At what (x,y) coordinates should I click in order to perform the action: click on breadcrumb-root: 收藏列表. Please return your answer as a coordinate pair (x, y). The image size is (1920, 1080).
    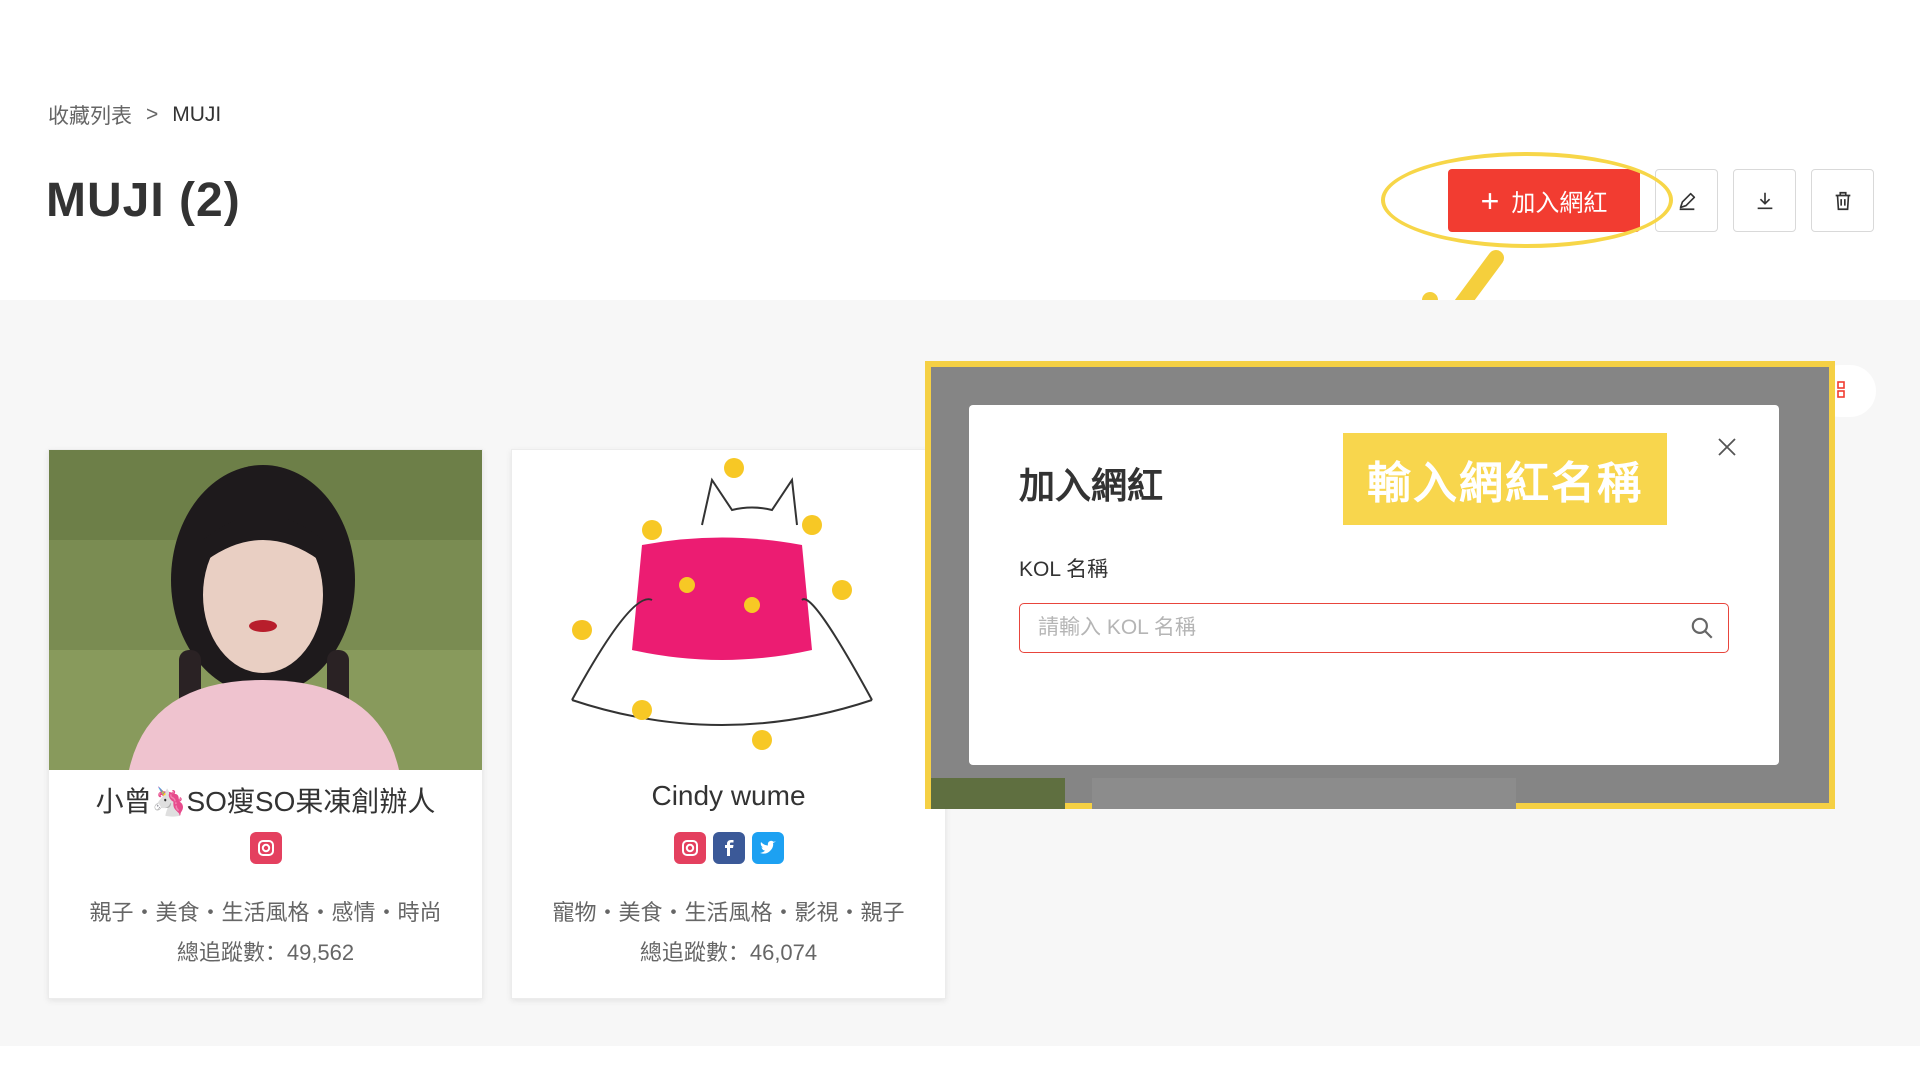
    Looking at the image, I should click on (90, 115).